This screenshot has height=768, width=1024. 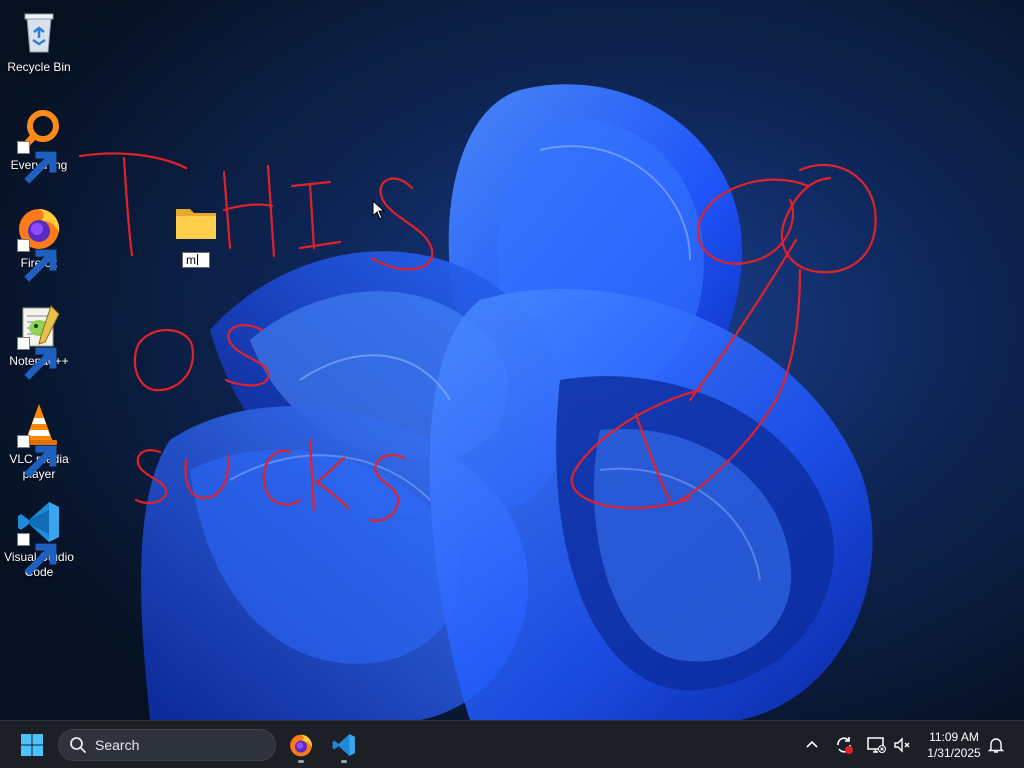 I want to click on desktop-icon-vlc: VLC media player, so click(x=39, y=441).